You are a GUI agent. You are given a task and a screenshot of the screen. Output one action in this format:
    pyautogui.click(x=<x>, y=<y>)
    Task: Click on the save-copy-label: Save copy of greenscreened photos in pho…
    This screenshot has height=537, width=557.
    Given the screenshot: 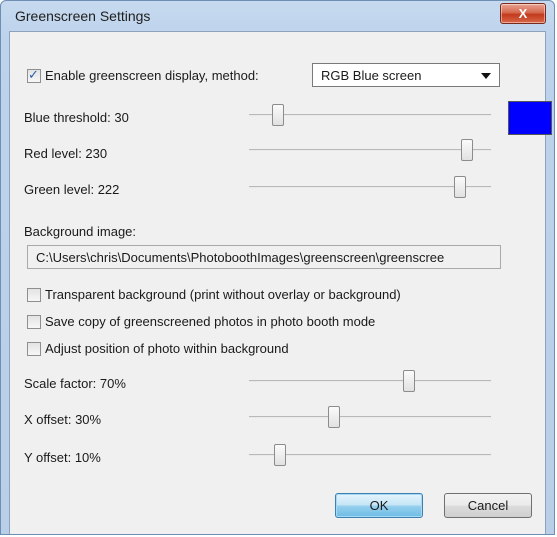 What is the action you would take?
    pyautogui.click(x=210, y=321)
    